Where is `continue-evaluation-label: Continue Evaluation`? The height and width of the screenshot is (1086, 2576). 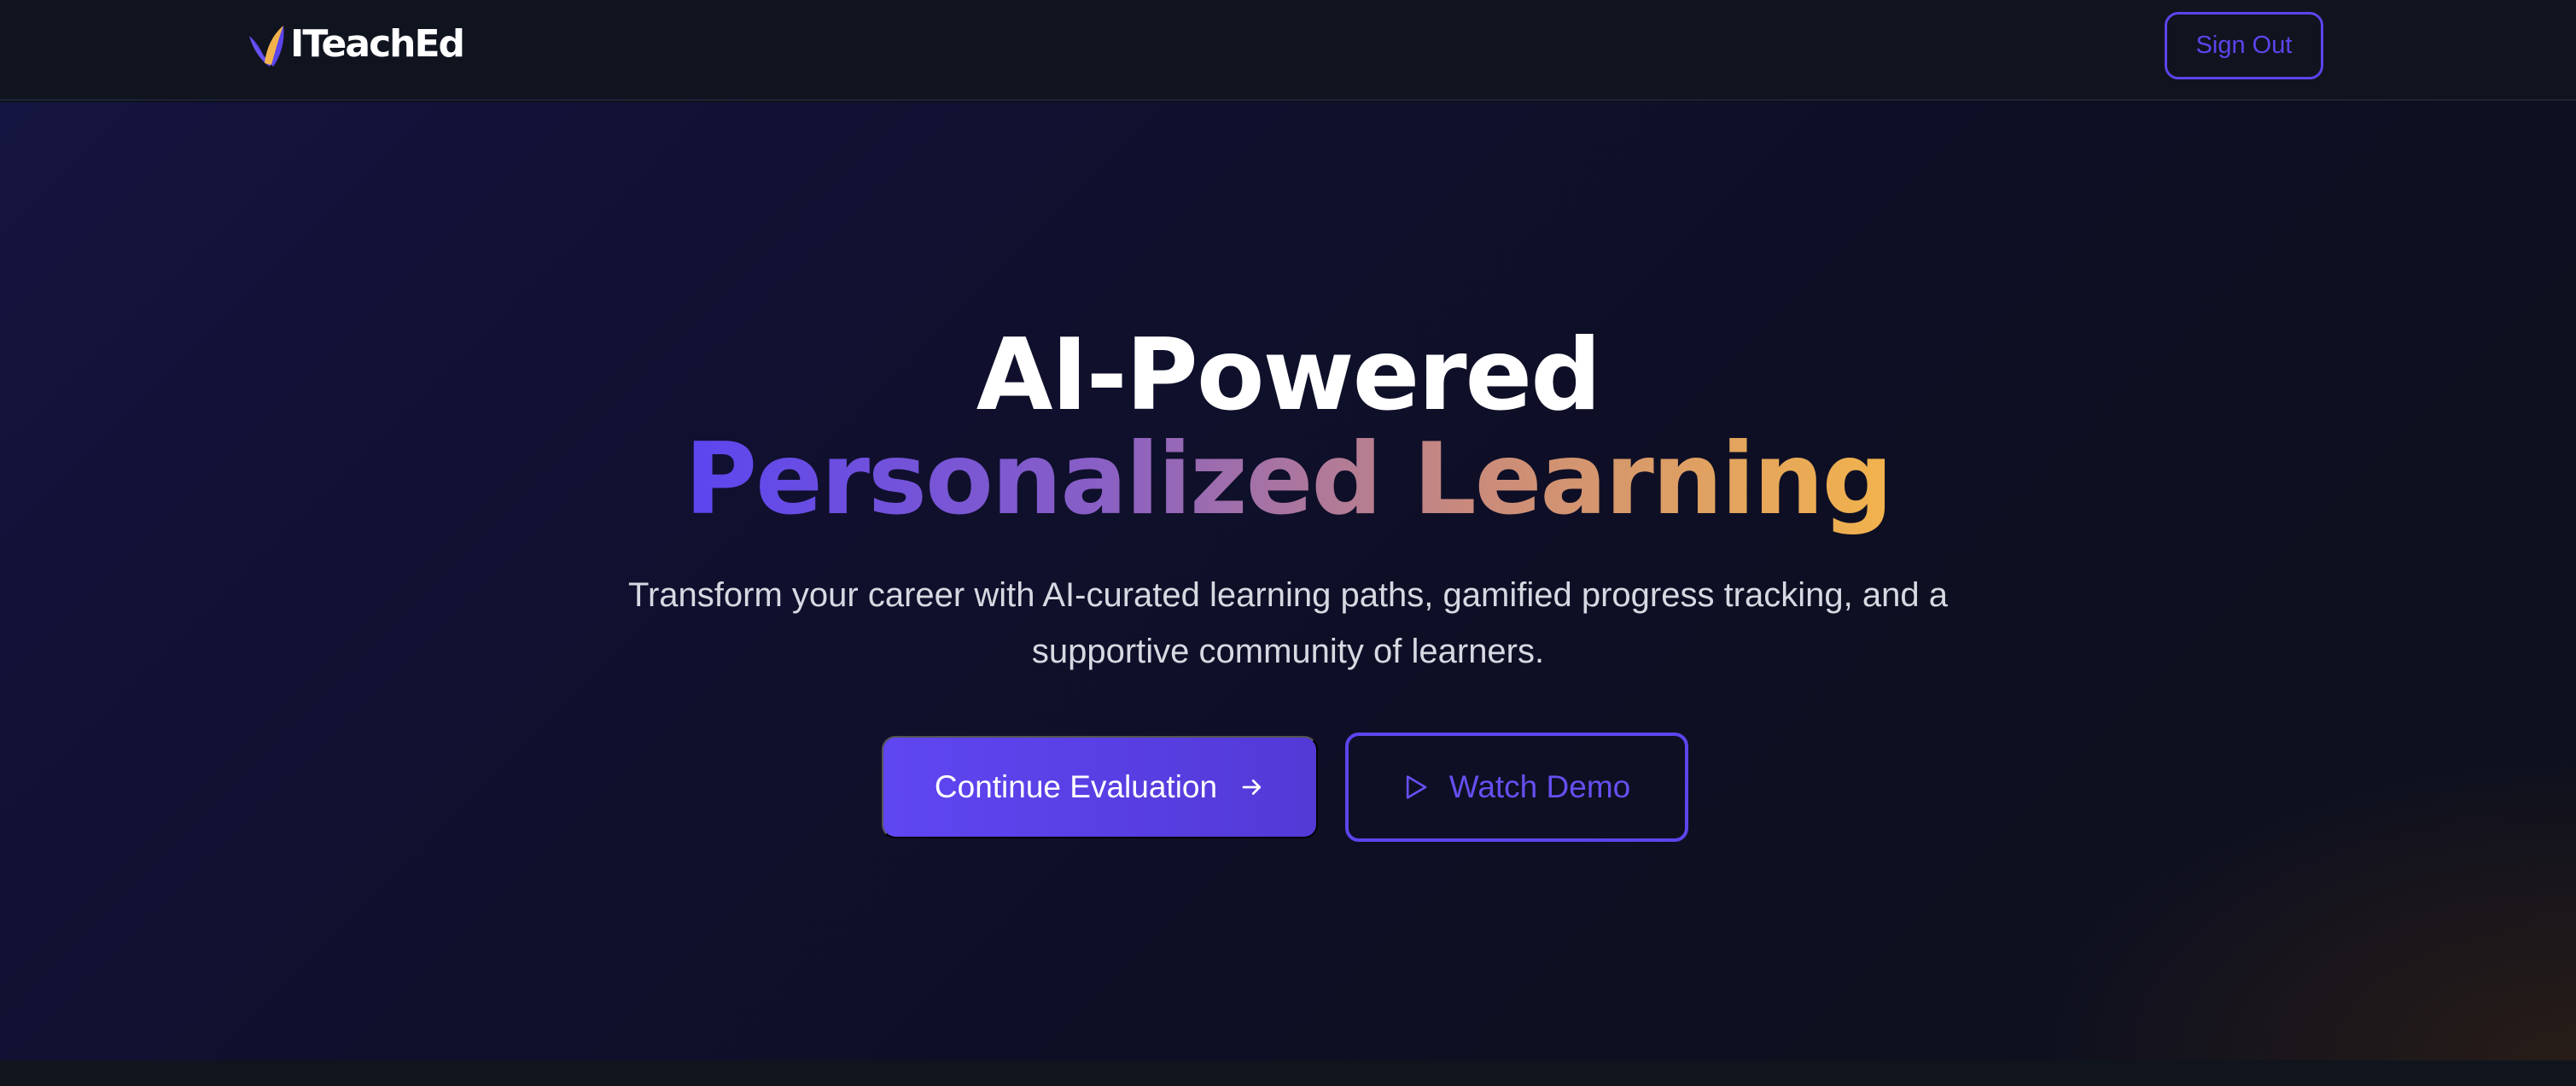
continue-evaluation-label: Continue Evaluation is located at coordinates (1076, 786).